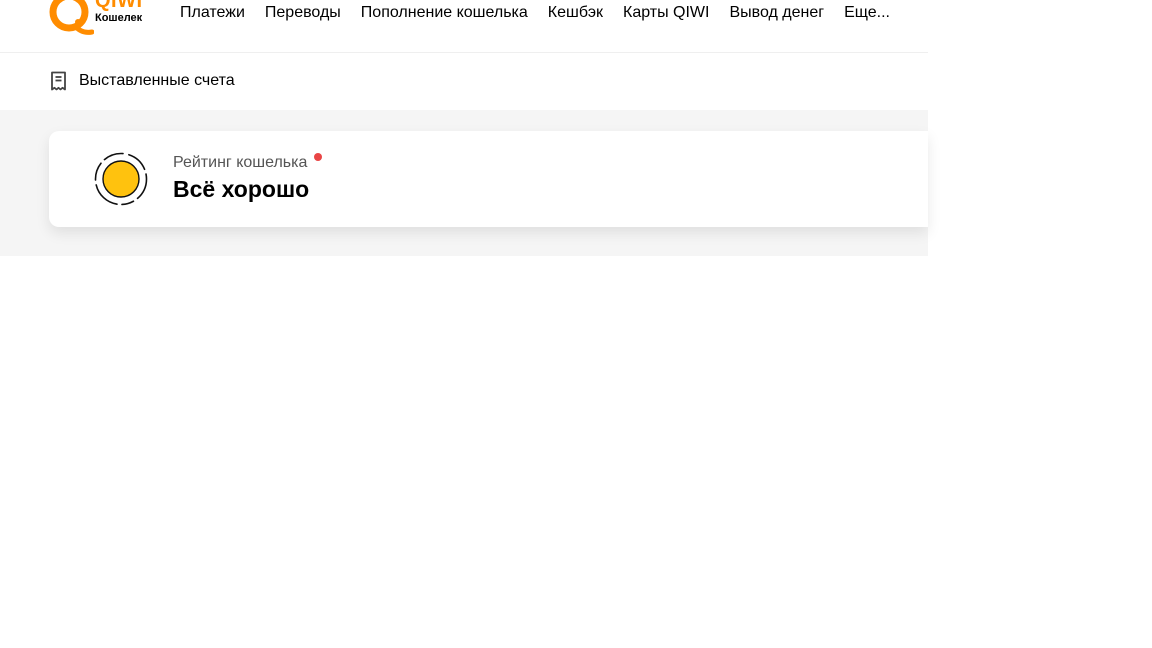 This screenshot has width=1152, height=648. I want to click on notification-dot, so click(318, 157).